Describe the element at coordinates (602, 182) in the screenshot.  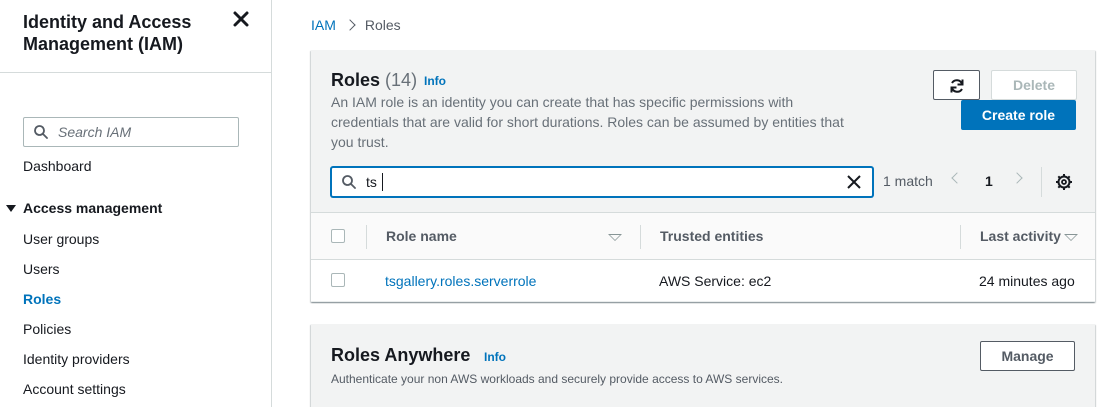
I see `roles-filter-input: ts` at that location.